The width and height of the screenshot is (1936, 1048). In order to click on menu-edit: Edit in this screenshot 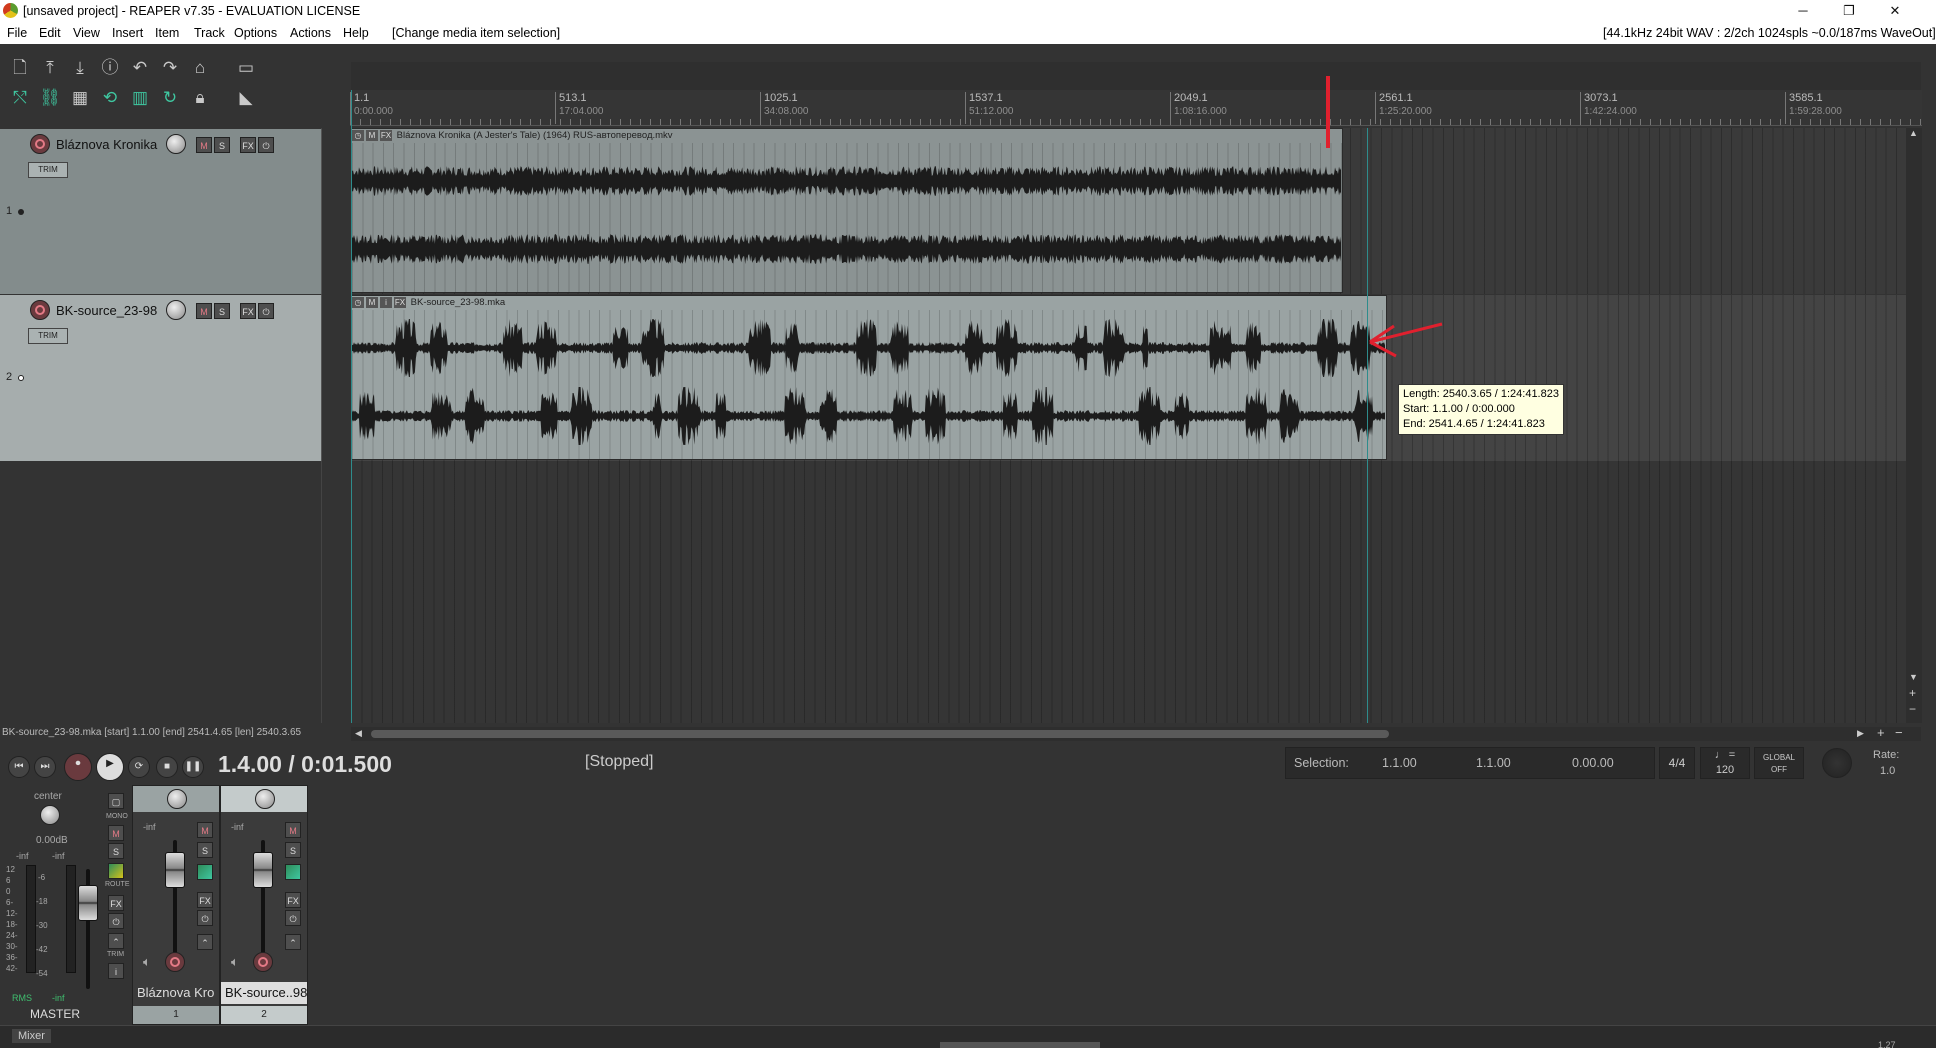, I will do `click(50, 33)`.